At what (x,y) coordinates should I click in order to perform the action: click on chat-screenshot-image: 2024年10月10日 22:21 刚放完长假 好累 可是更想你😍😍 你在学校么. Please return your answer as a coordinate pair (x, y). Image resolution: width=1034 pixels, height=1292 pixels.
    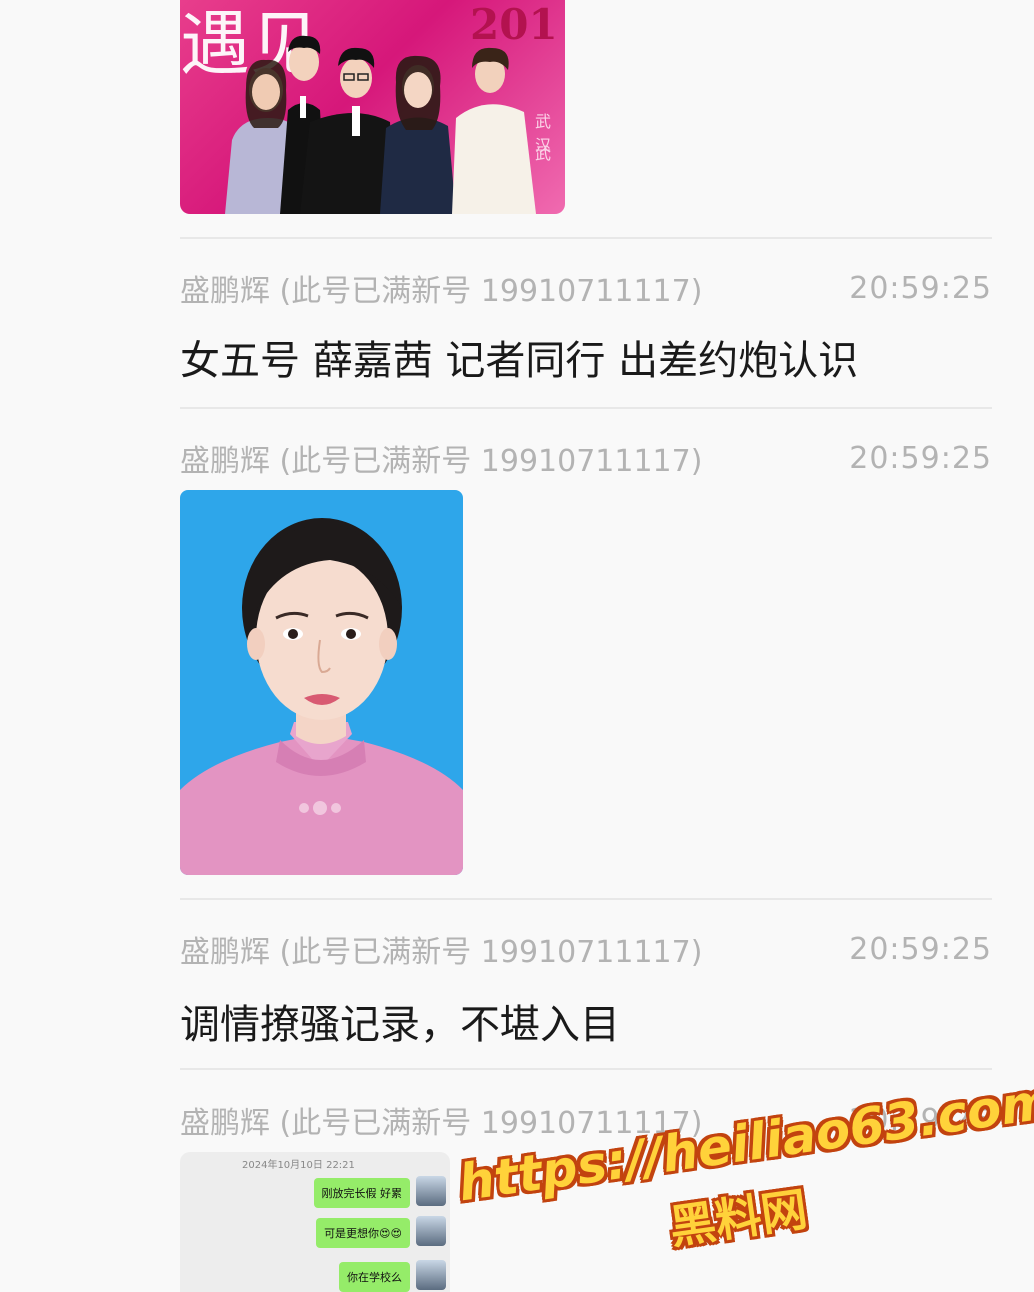
    Looking at the image, I should click on (315, 1222).